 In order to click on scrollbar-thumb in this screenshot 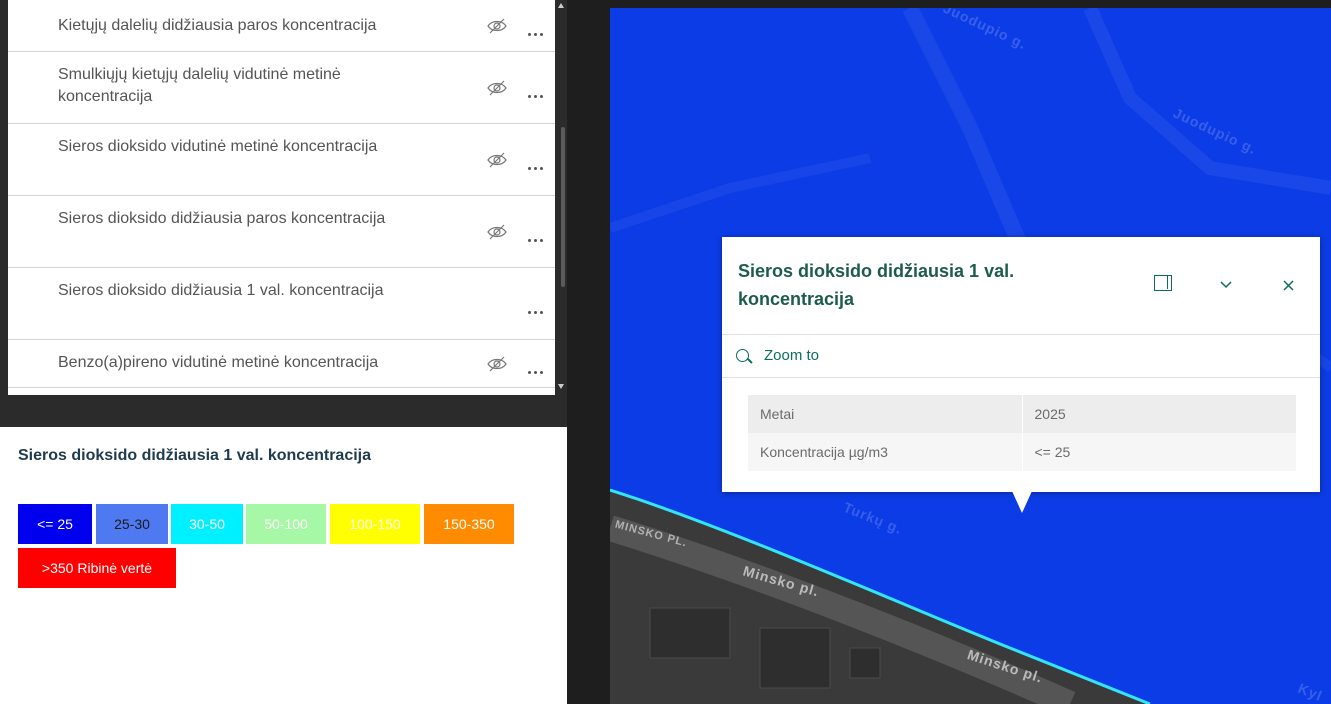, I will do `click(563, 207)`.